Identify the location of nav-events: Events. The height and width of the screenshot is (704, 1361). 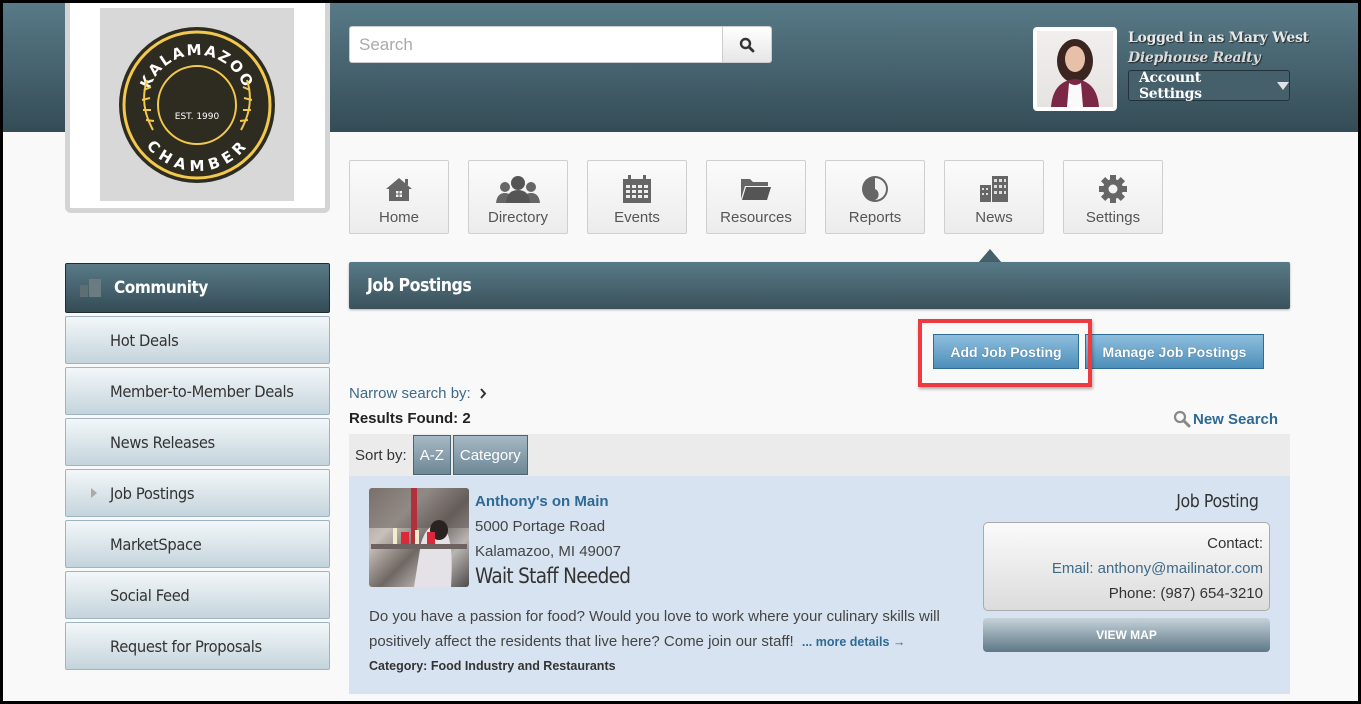
(637, 197).